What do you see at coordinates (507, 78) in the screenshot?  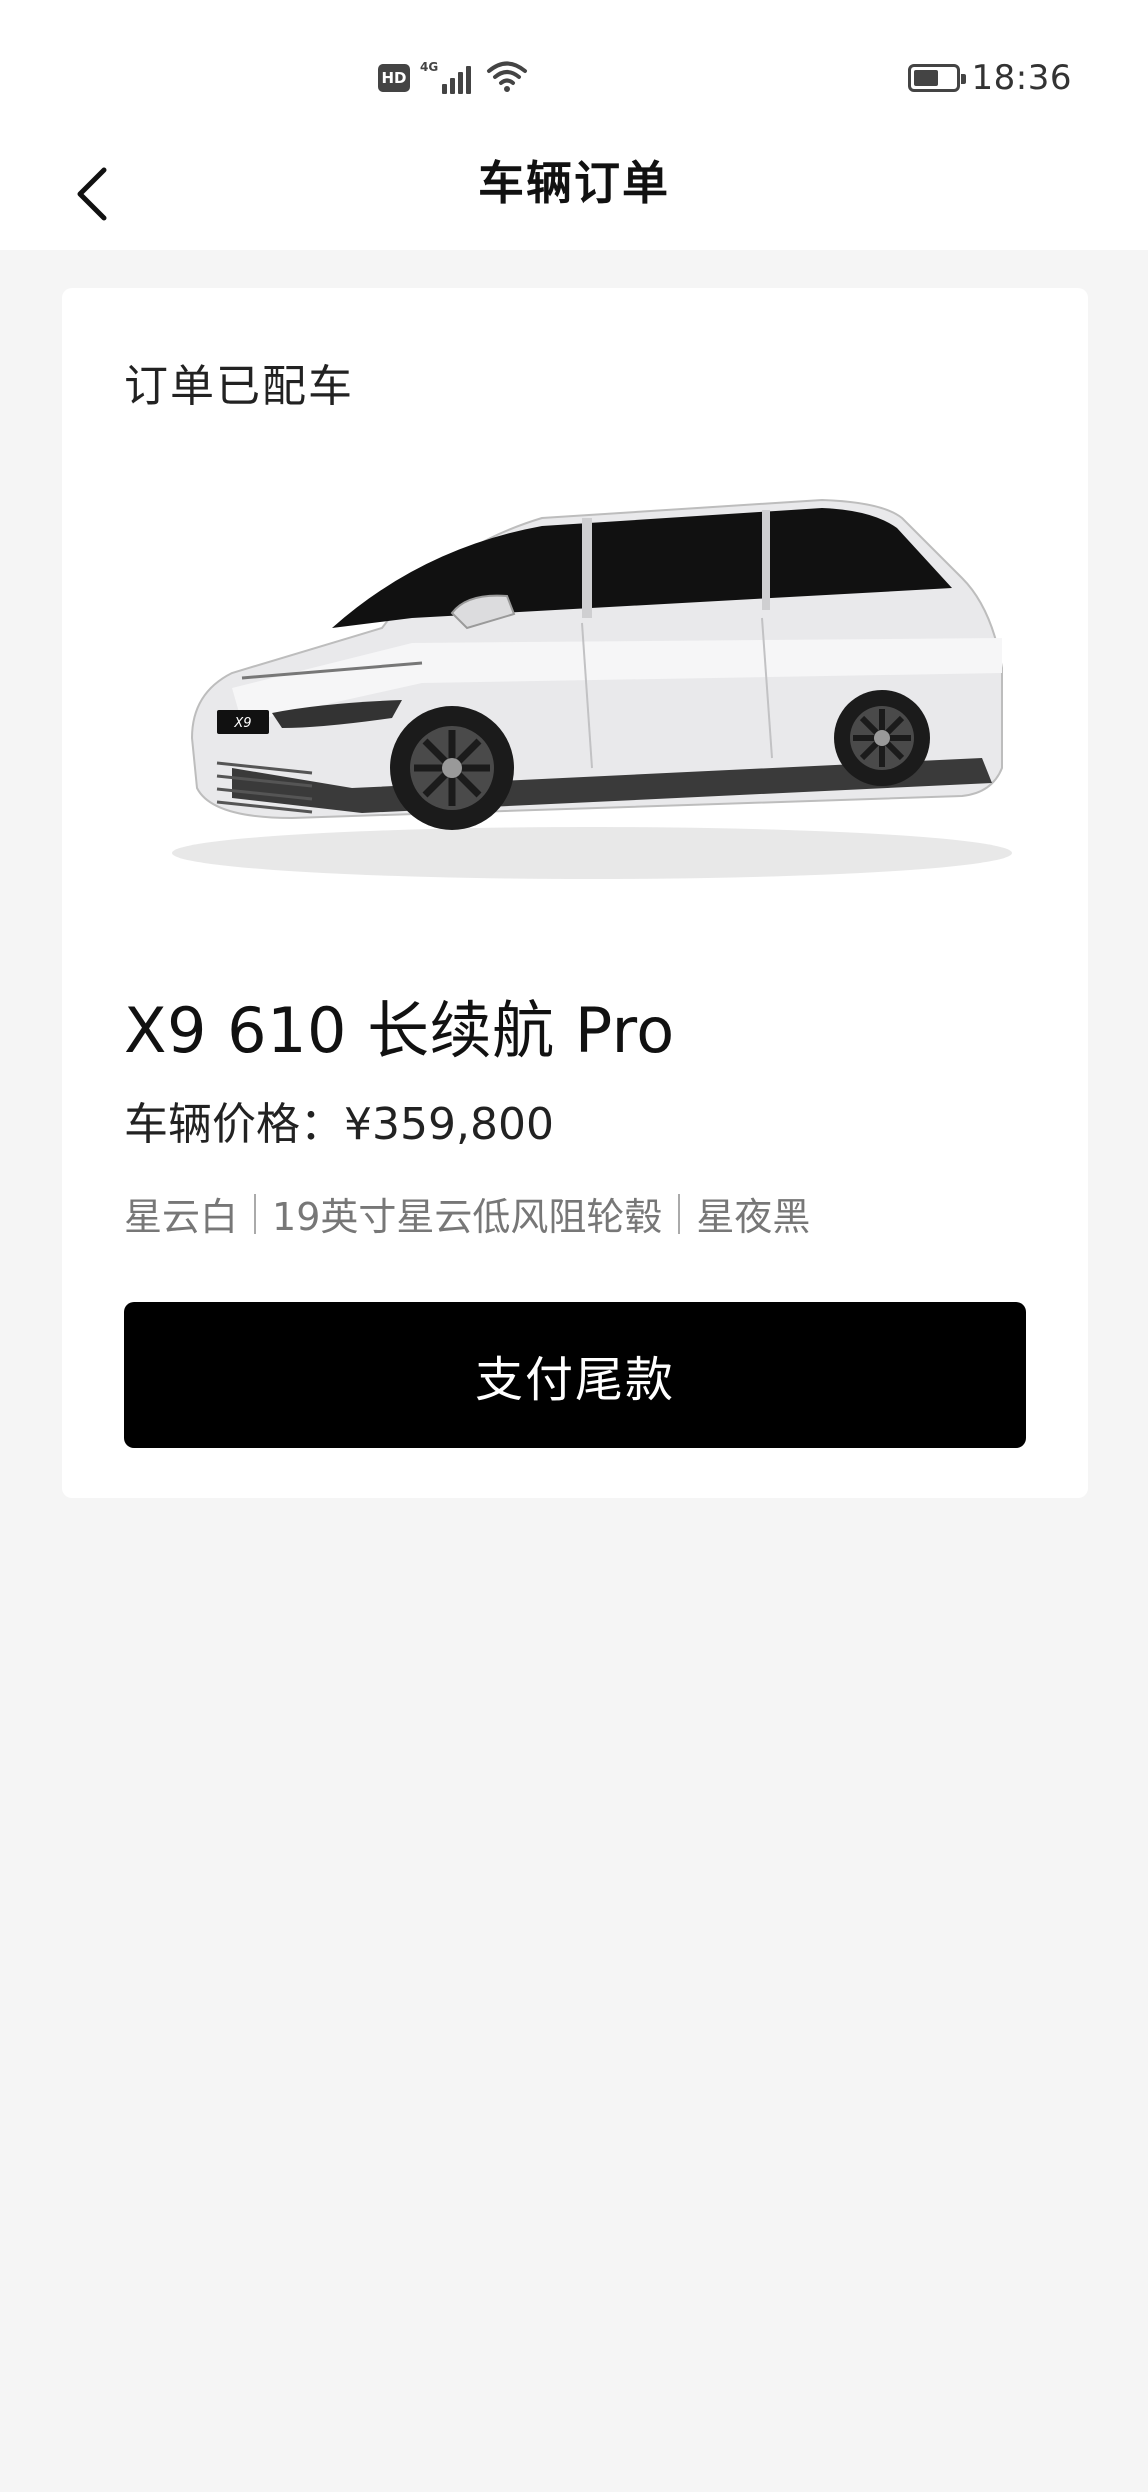 I see `wifi-icon` at bounding box center [507, 78].